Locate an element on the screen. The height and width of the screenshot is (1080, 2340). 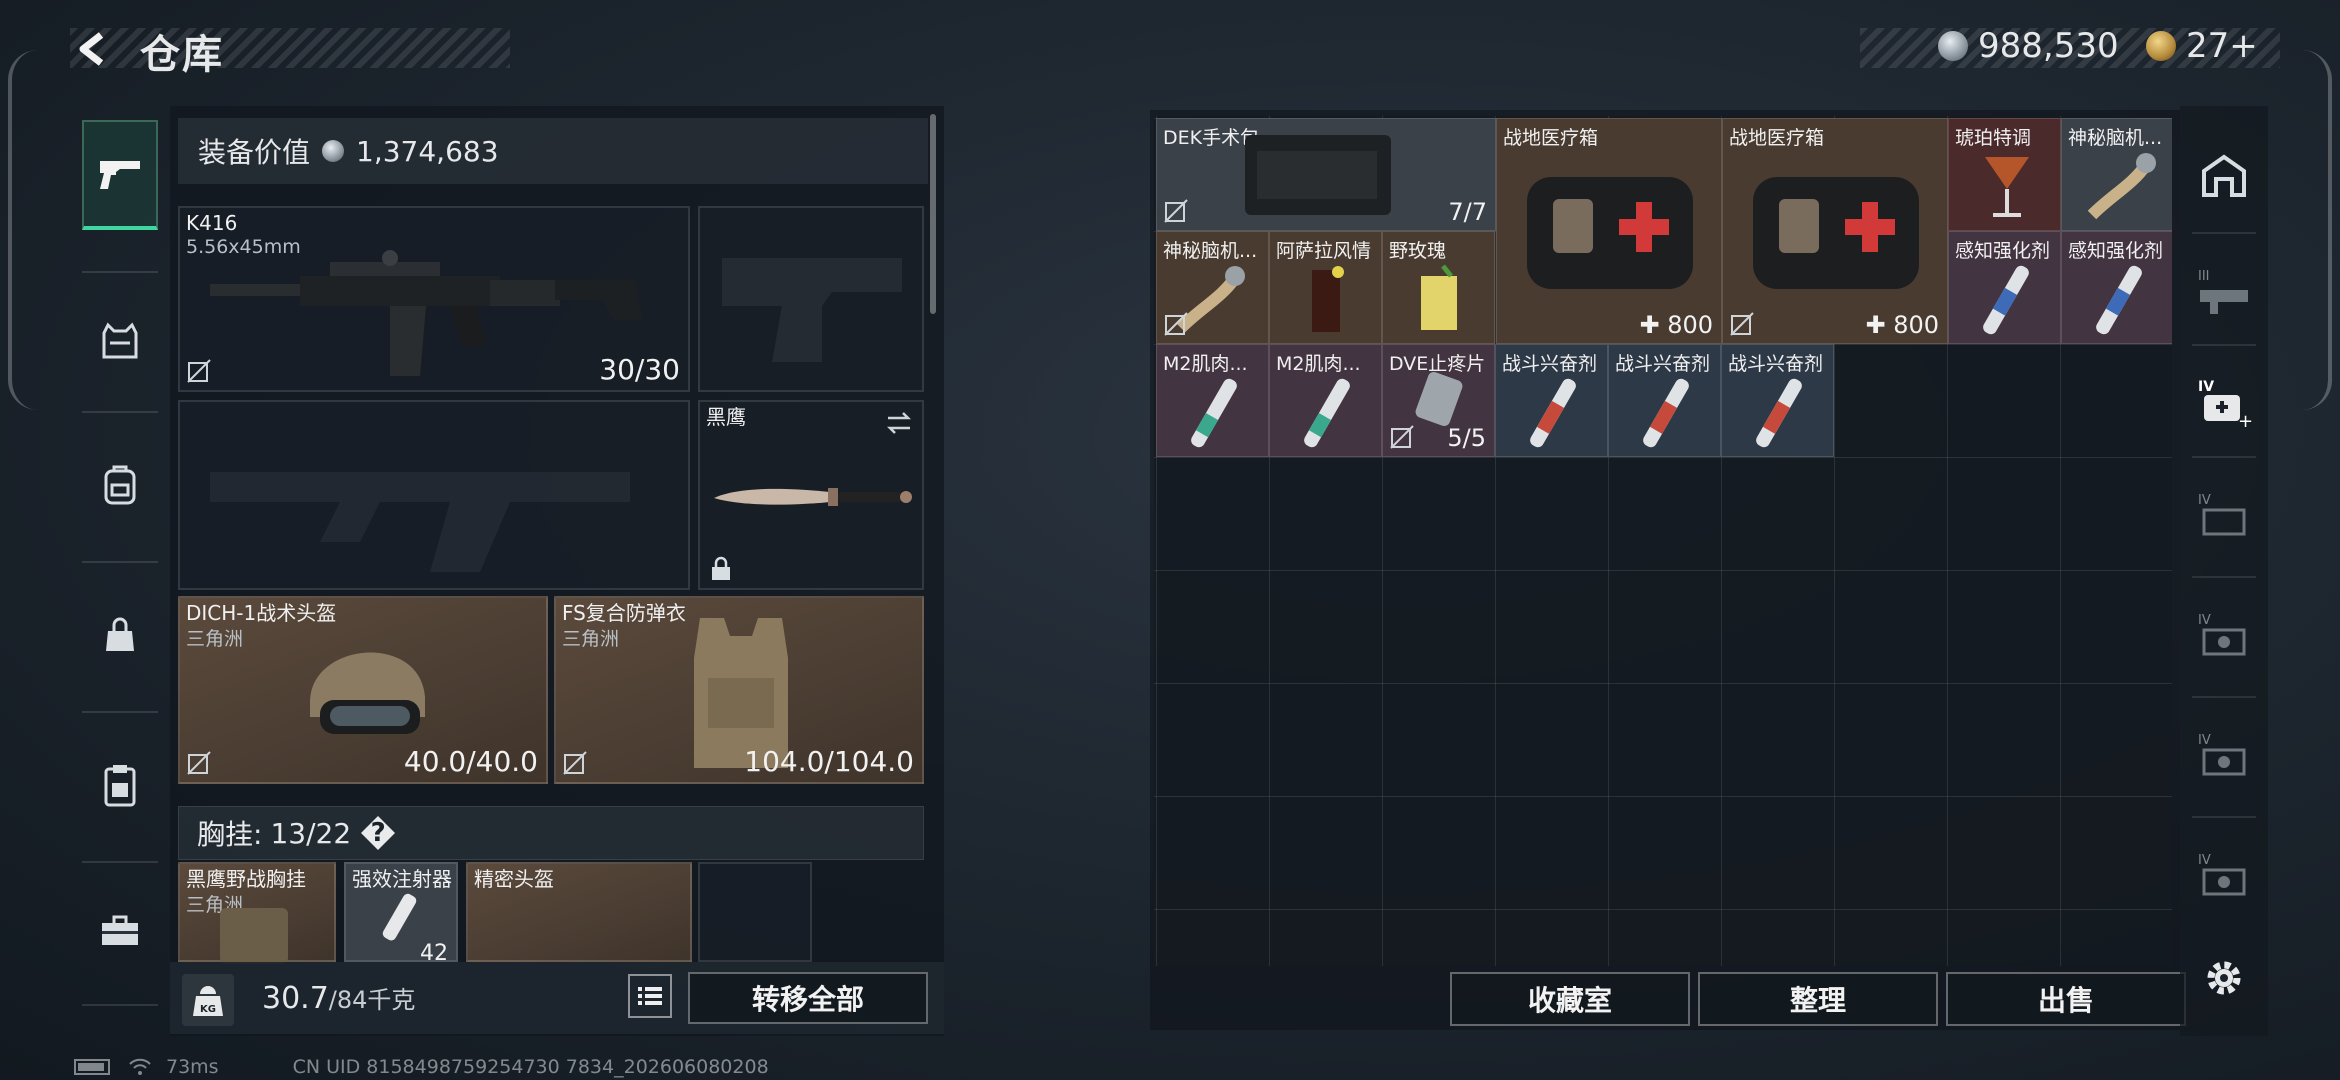
item-value: 800 is located at coordinates (1690, 325).